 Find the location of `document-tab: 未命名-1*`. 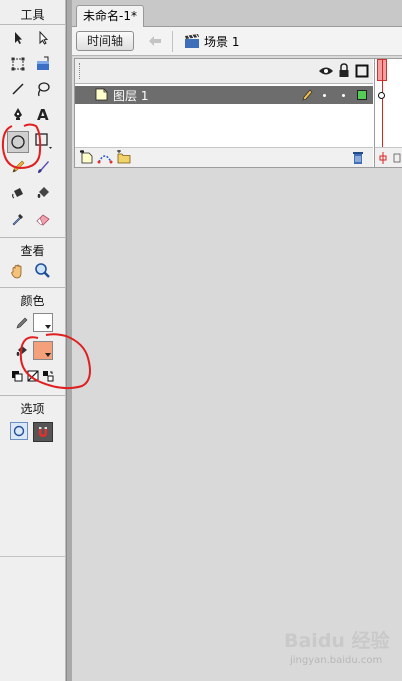

document-tab: 未命名-1* is located at coordinates (110, 16).